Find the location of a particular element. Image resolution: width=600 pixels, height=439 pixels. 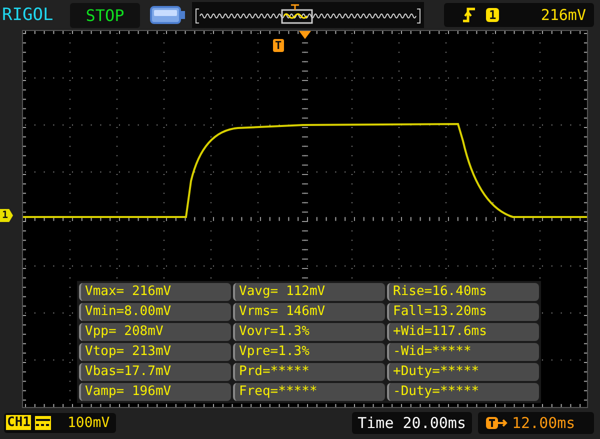

measurement-value: Vrms= 146mV is located at coordinates (309, 312).